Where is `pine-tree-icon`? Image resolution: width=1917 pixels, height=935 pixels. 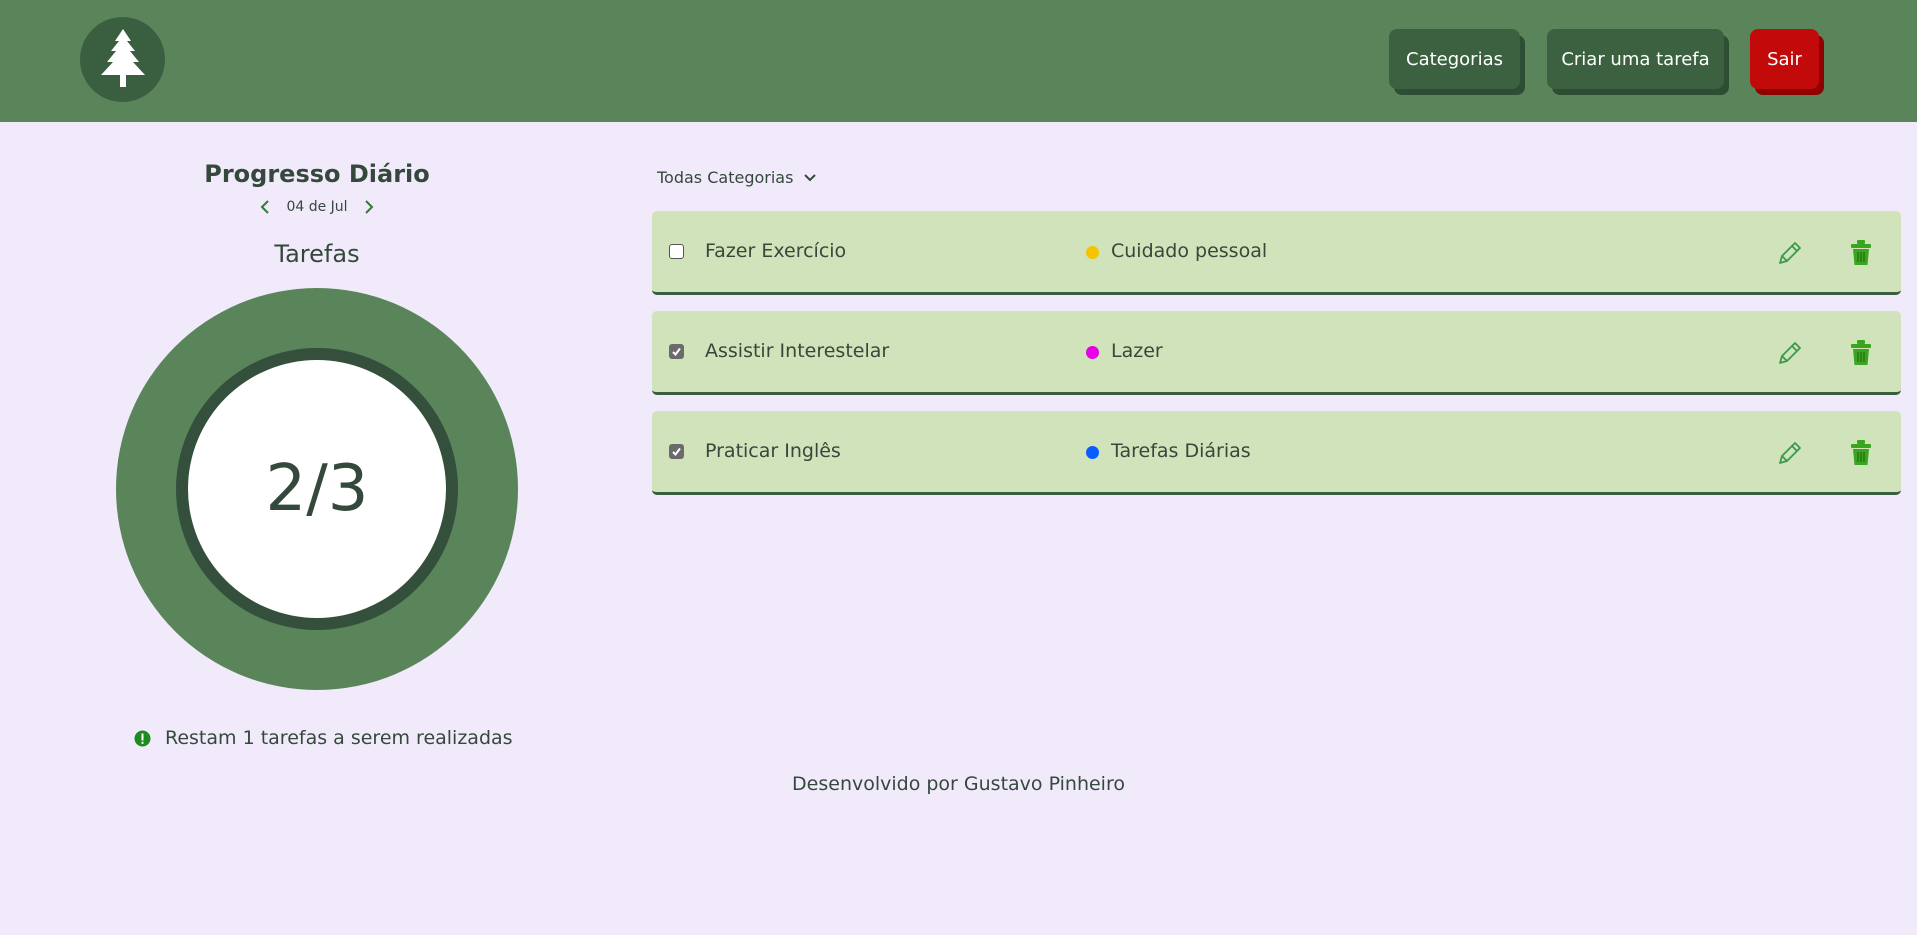 pine-tree-icon is located at coordinates (122, 57).